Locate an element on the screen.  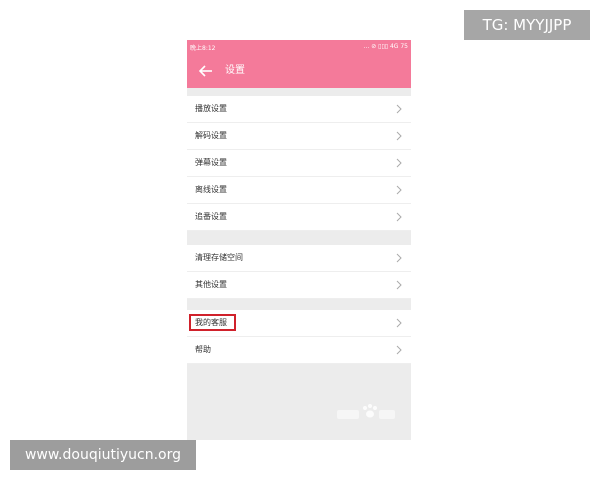
settings-item-label: 帮助 is located at coordinates (203, 349).